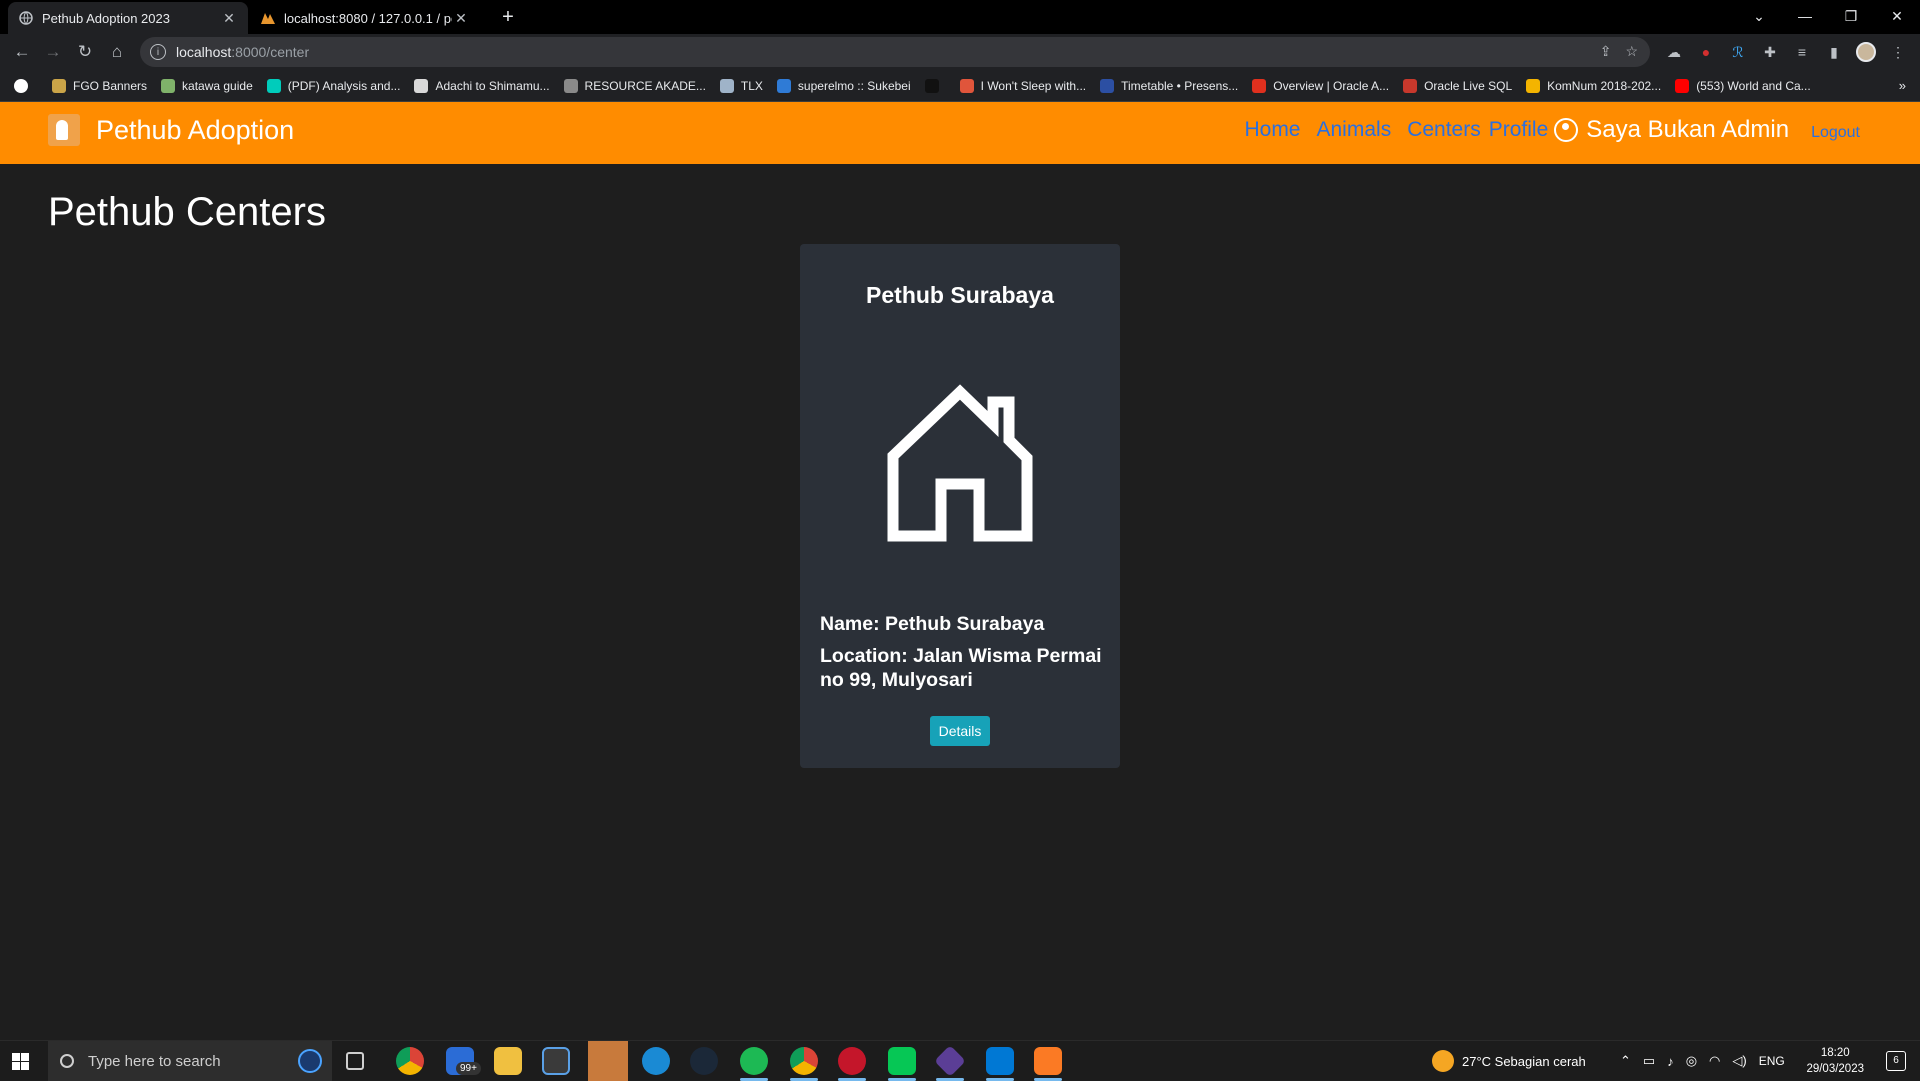 This screenshot has width=1920, height=1081. Describe the element at coordinates (508, 18) in the screenshot. I see `new-tab-button: +` at that location.